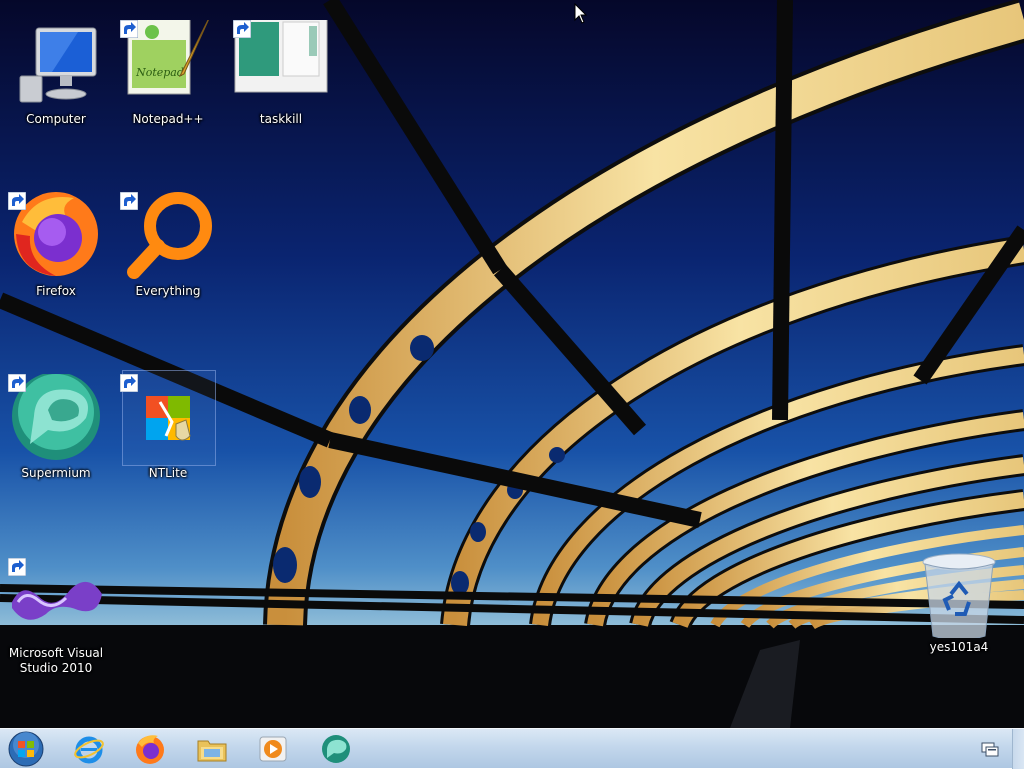 The width and height of the screenshot is (1024, 771). I want to click on windows-orb-icon, so click(26, 749).